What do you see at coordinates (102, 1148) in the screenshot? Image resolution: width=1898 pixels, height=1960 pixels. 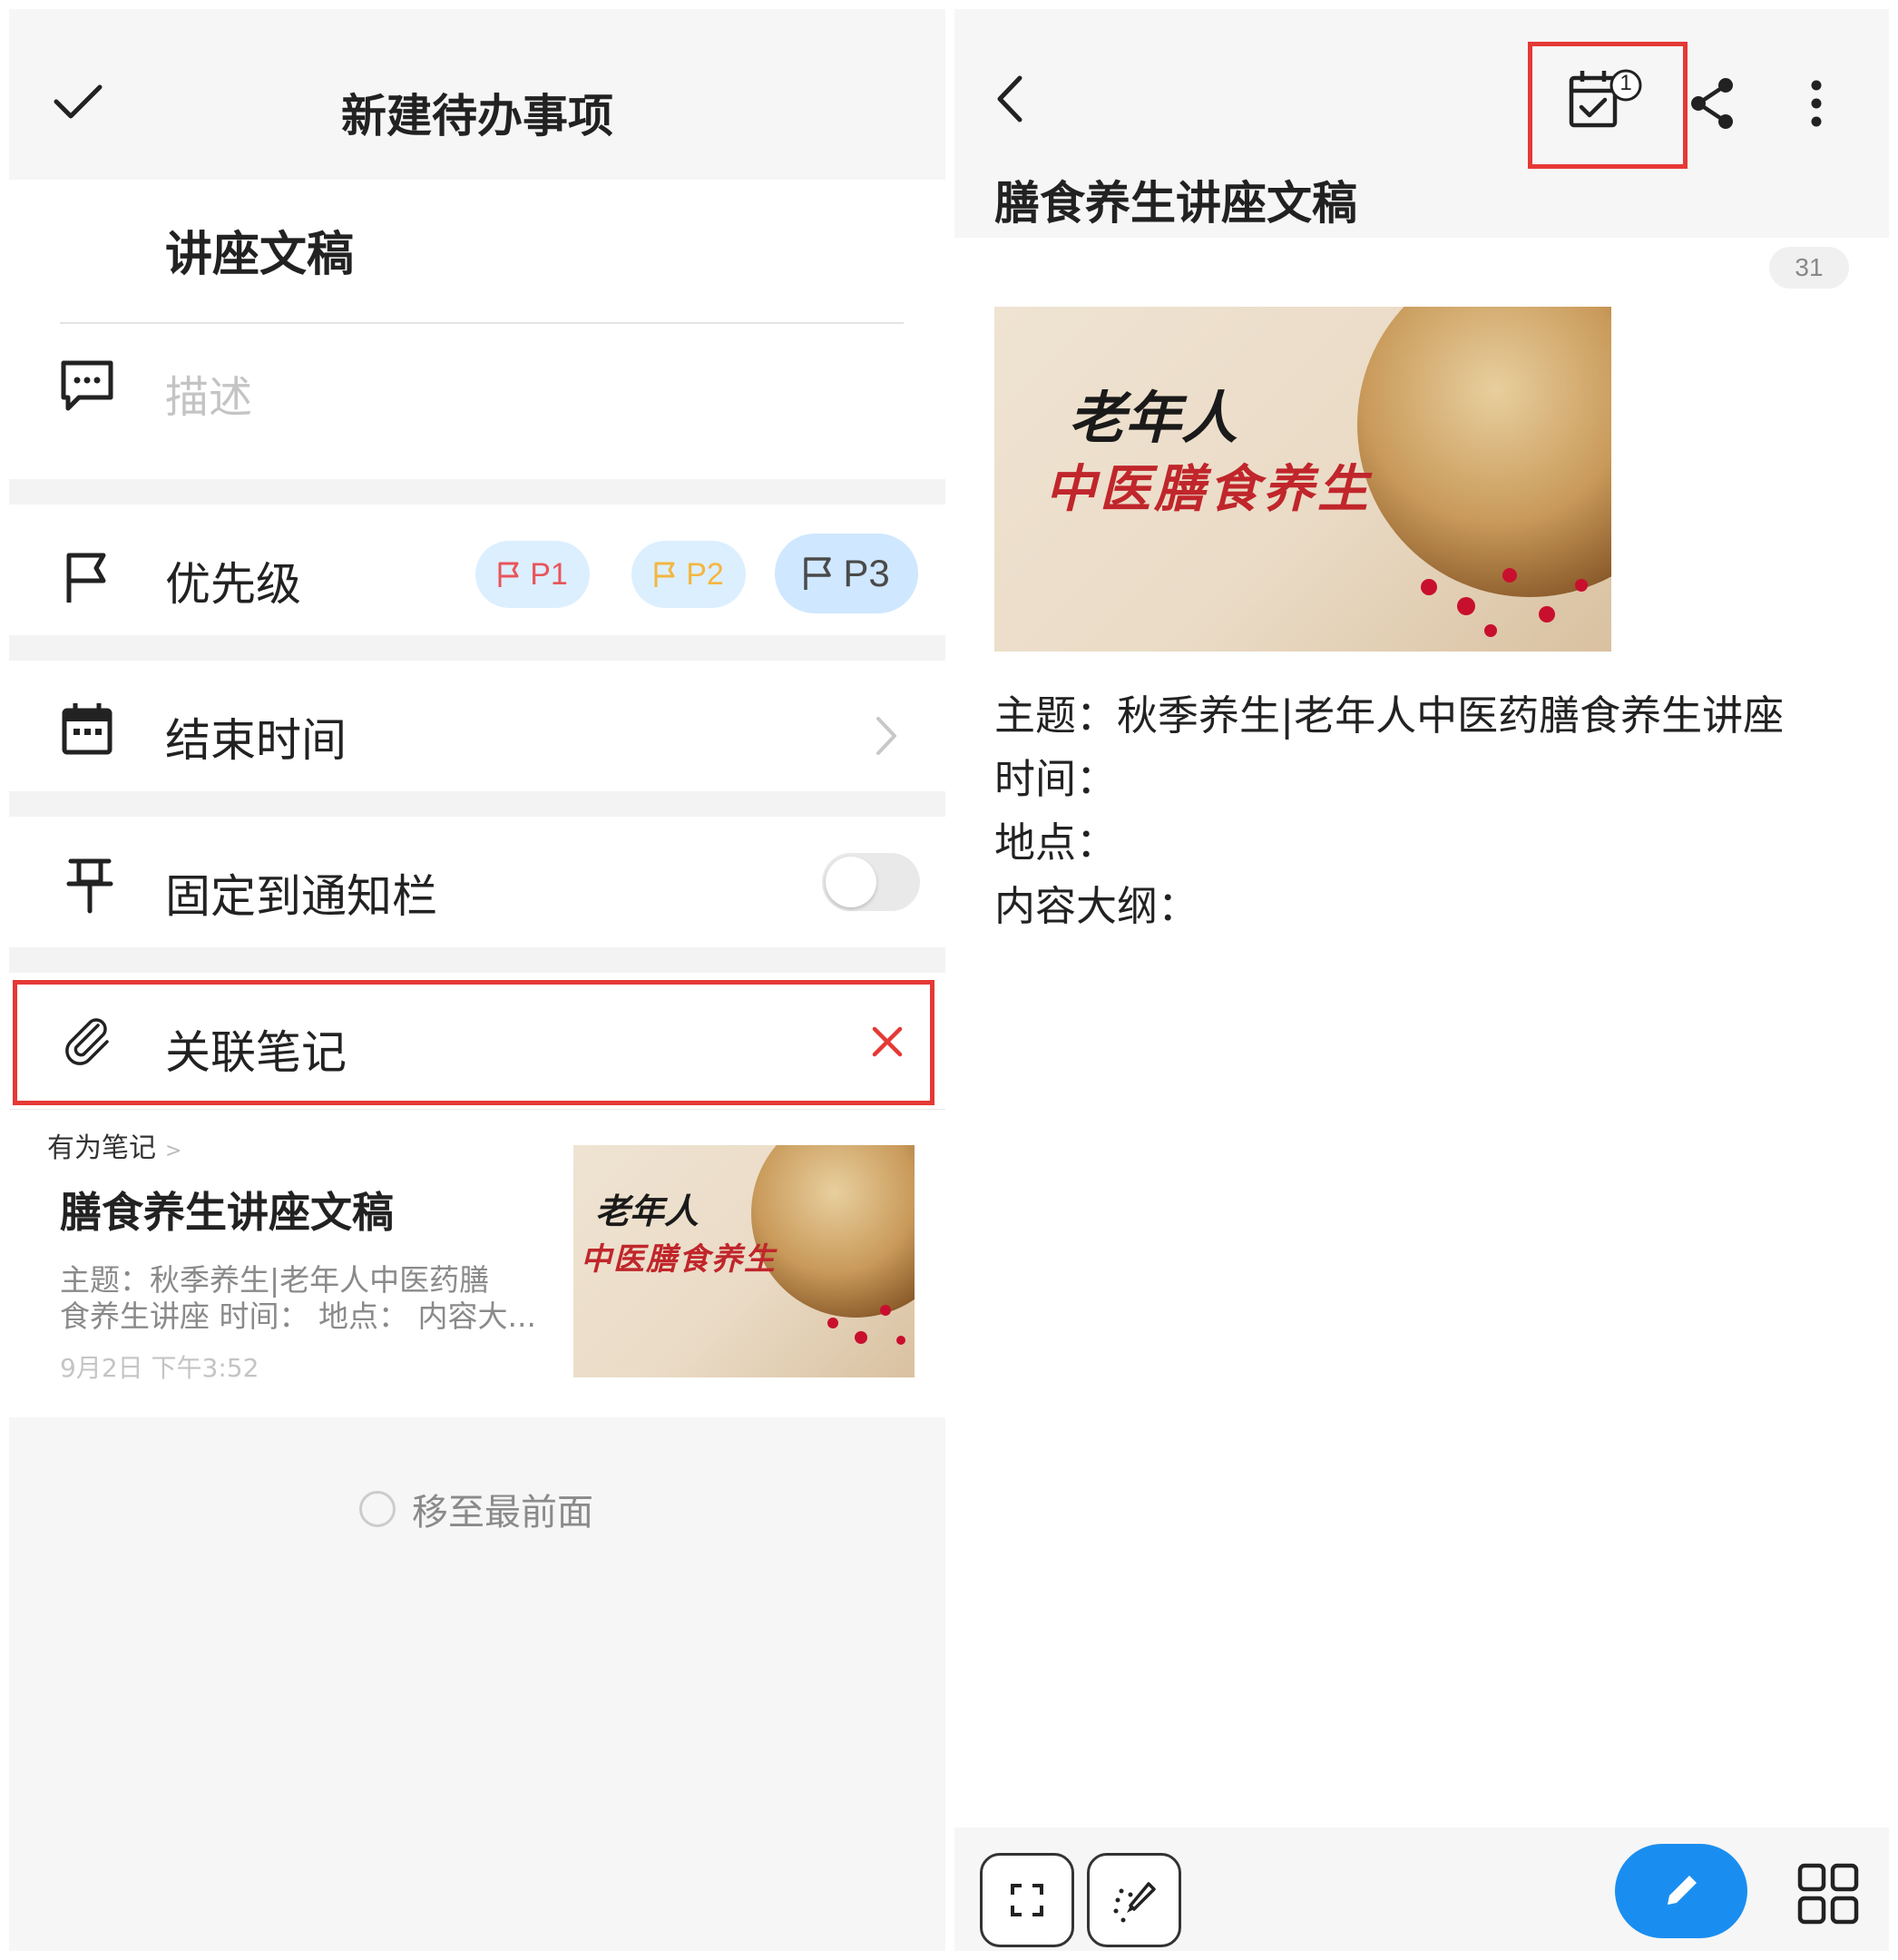 I see `note-source-label: 有为笔记` at bounding box center [102, 1148].